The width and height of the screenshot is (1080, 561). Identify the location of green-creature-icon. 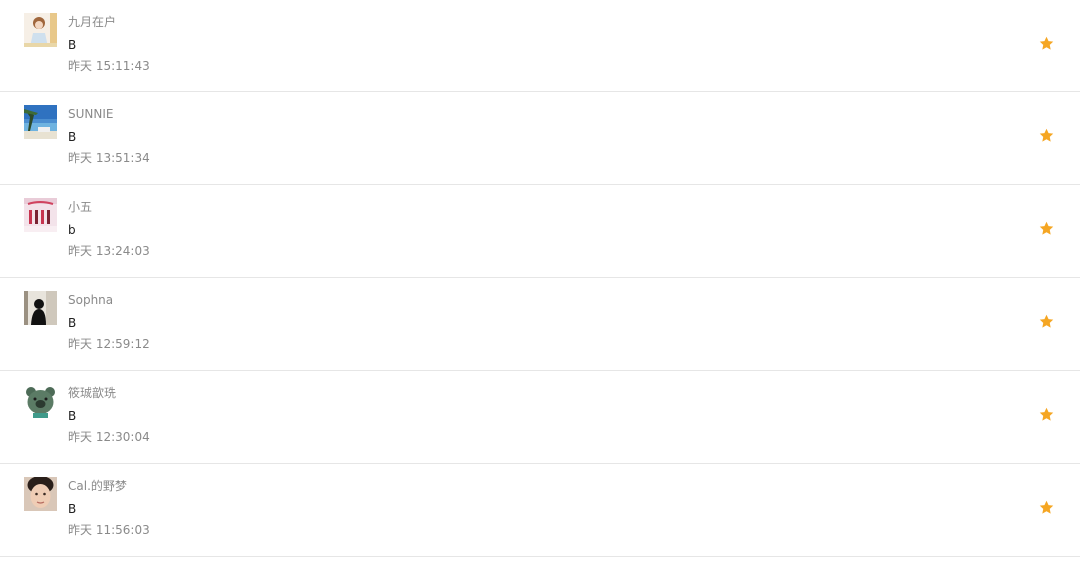
(40, 401).